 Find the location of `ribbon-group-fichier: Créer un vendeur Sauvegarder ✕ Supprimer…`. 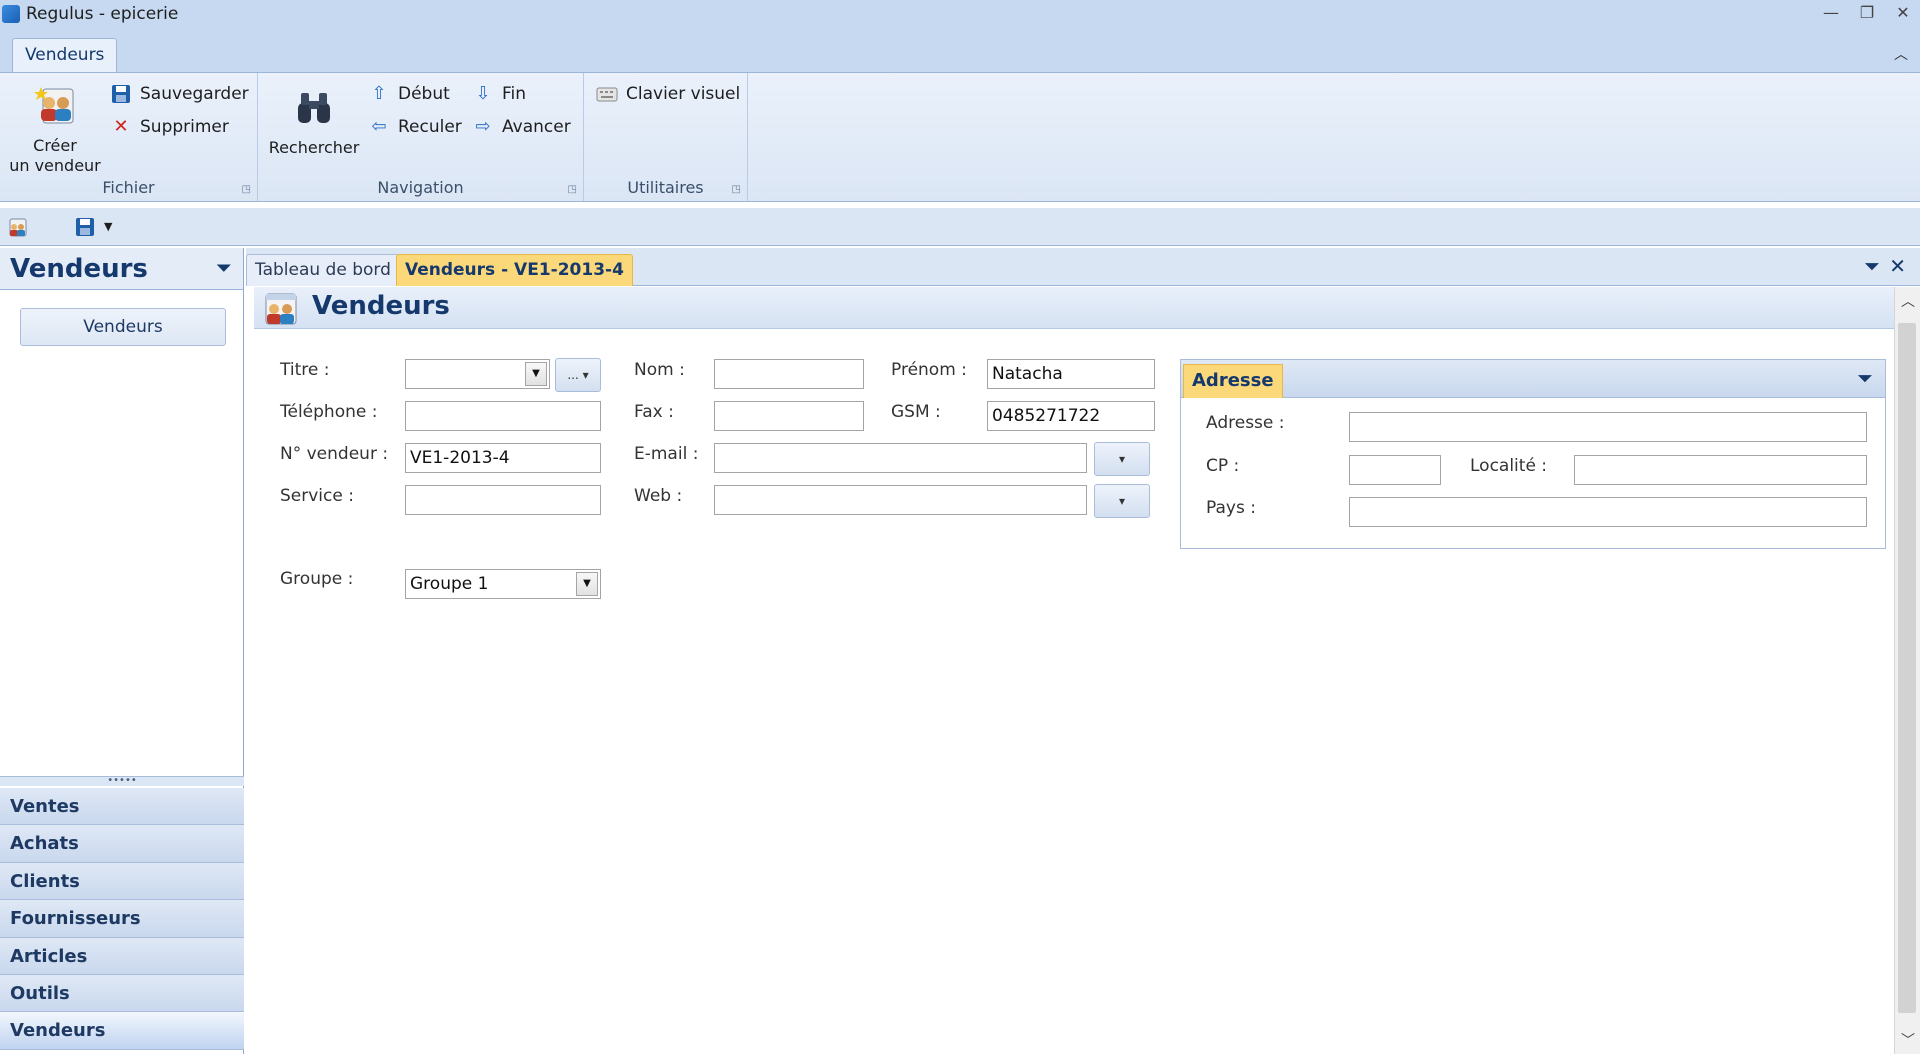

ribbon-group-fichier: Créer un vendeur Sauvegarder ✕ Supprimer… is located at coordinates (129, 137).